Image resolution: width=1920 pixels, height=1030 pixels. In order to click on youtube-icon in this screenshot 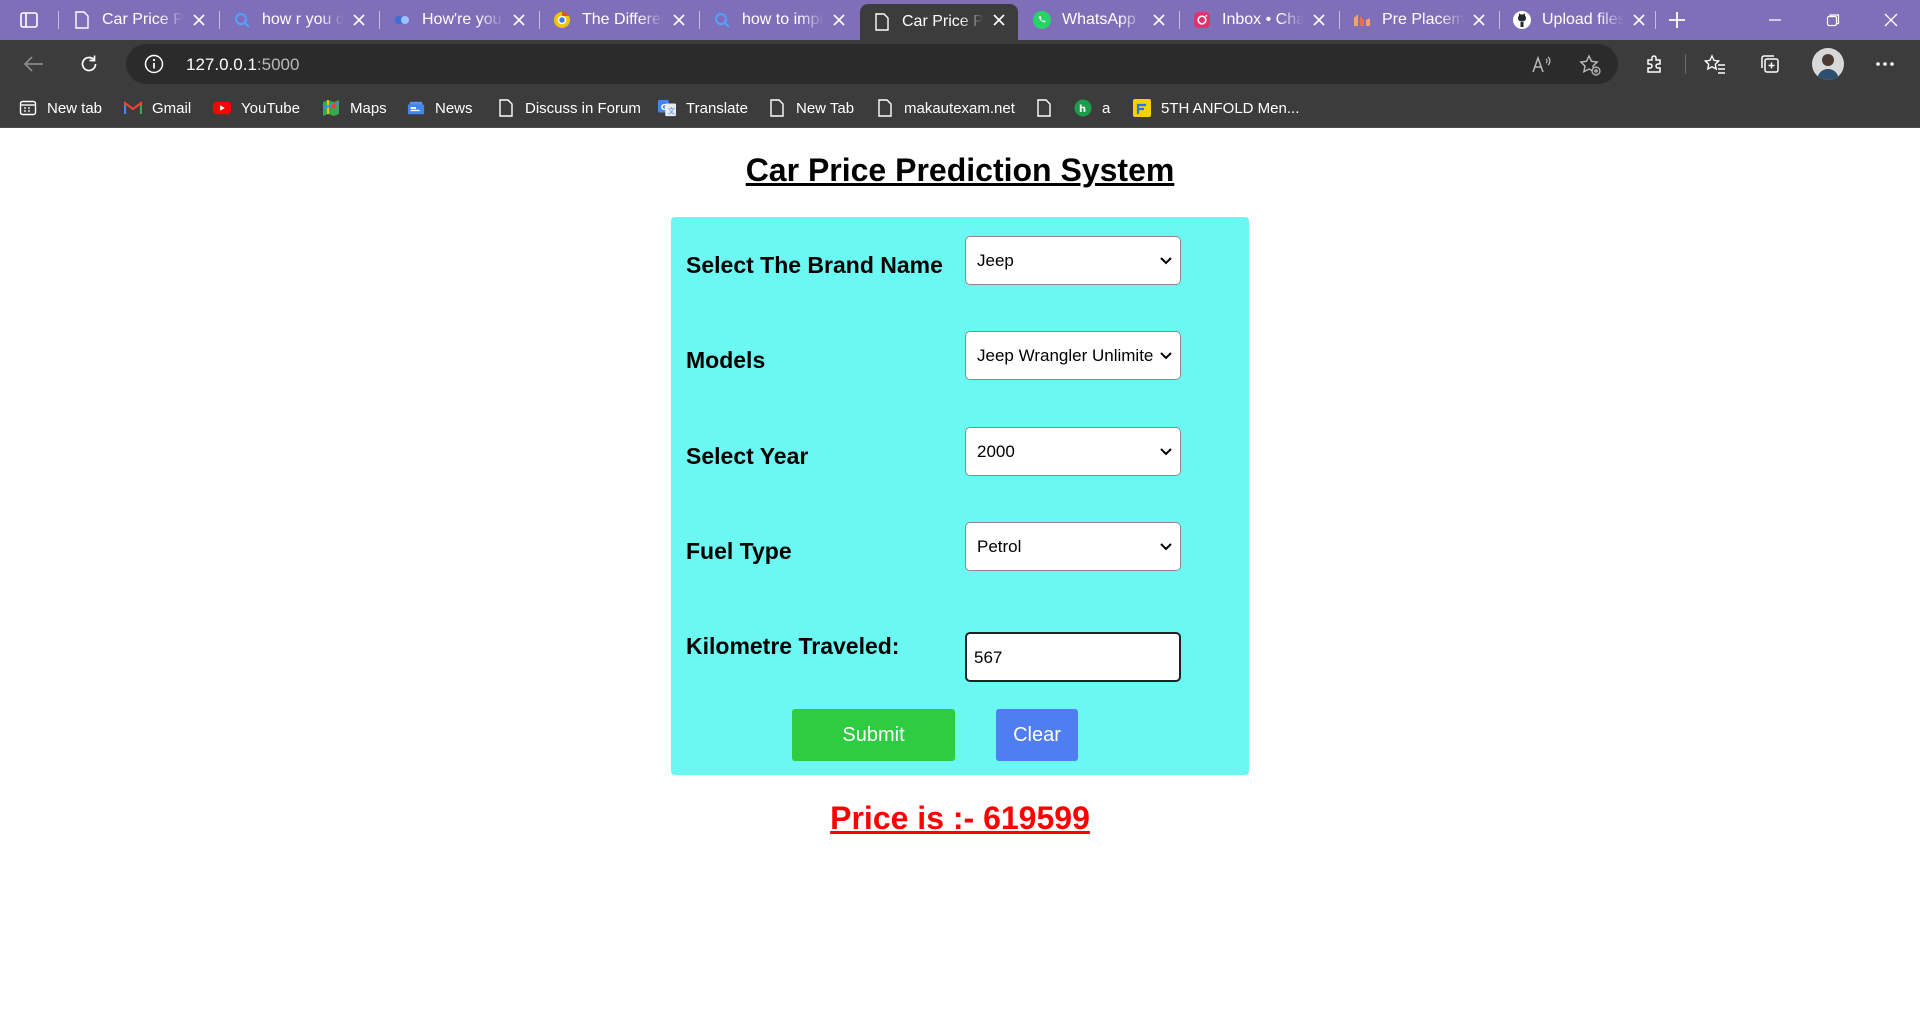, I will do `click(222, 108)`.